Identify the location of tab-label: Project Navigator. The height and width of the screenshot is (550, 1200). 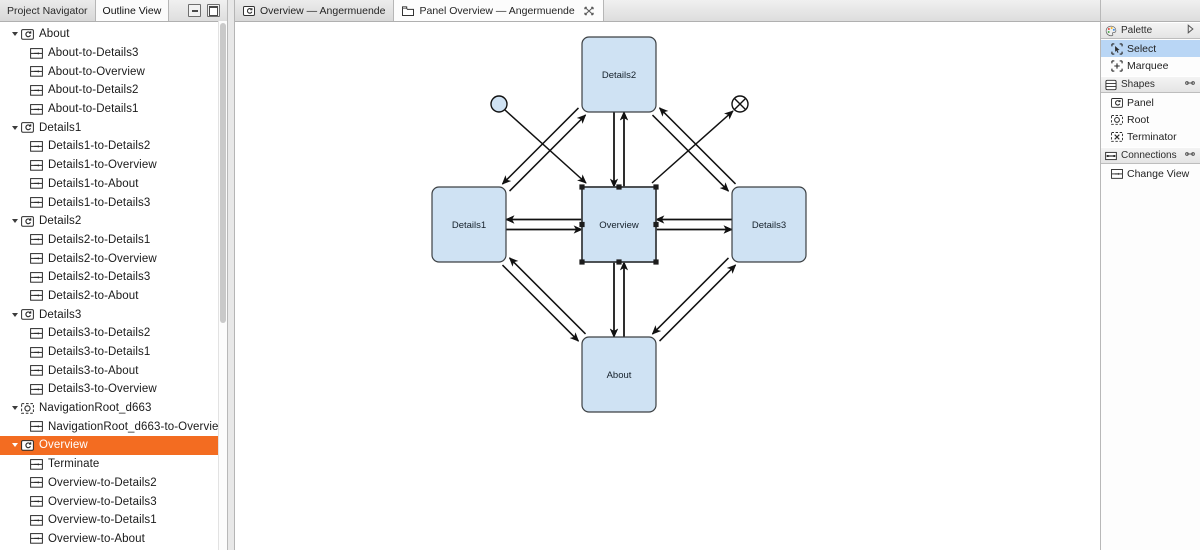
(47, 10).